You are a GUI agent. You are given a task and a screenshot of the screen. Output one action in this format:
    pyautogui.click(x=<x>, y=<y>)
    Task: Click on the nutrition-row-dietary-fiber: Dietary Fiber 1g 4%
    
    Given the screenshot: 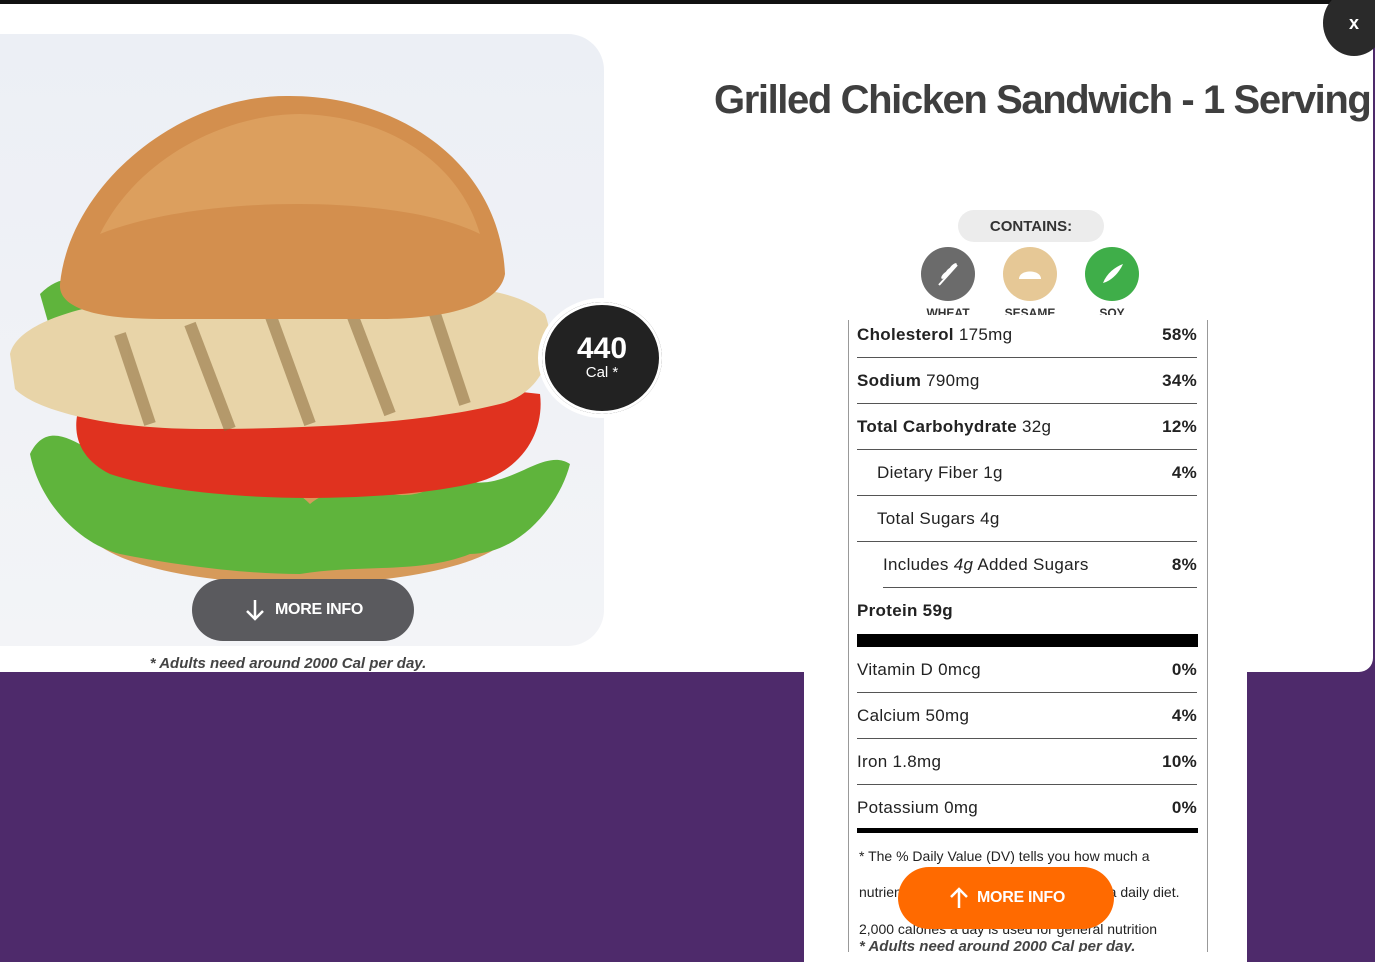 What is the action you would take?
    pyautogui.click(x=1027, y=473)
    